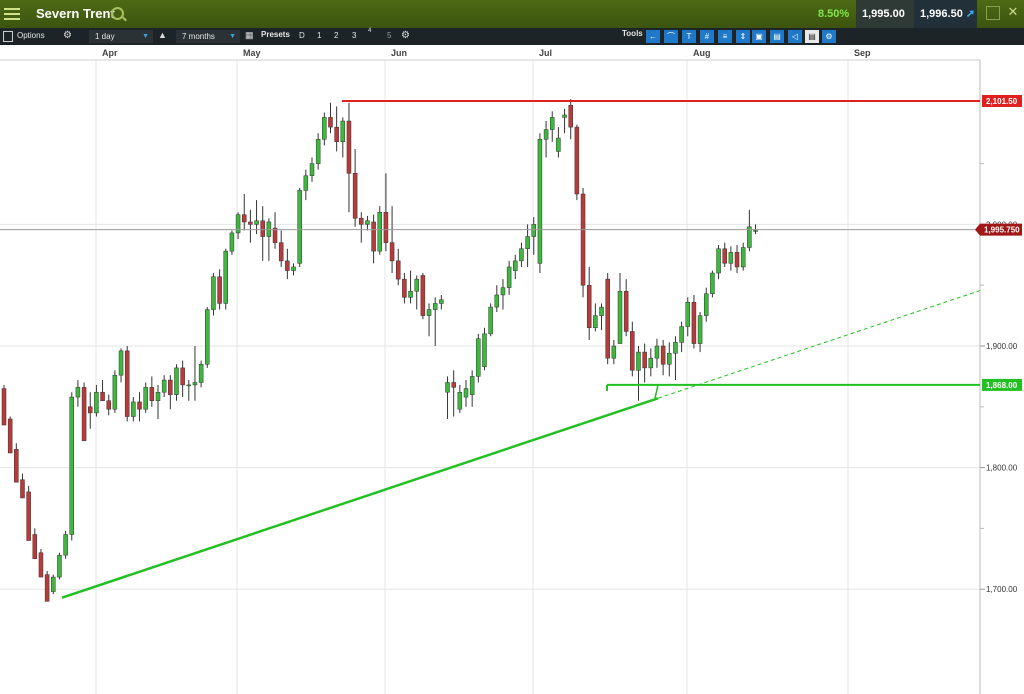 This screenshot has height=694, width=1024. Describe the element at coordinates (302, 35) in the screenshot. I see `preset-d: D` at that location.